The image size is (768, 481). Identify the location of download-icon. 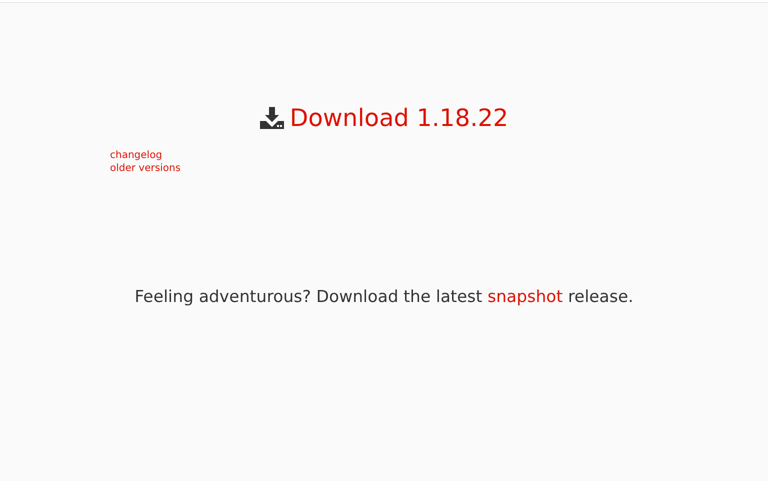
(272, 118).